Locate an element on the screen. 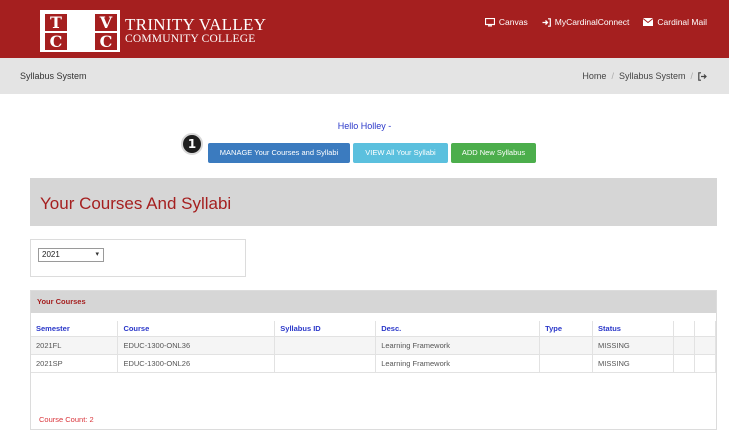 Image resolution: width=729 pixels, height=444 pixels. greeting: Hello Holley - is located at coordinates (364, 126).